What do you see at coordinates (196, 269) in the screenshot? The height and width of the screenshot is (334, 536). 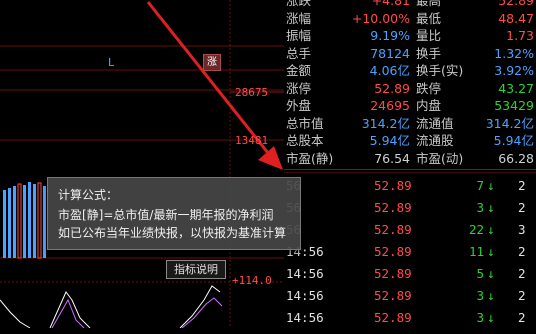 I see `indicator-explain-button: 指标说明` at bounding box center [196, 269].